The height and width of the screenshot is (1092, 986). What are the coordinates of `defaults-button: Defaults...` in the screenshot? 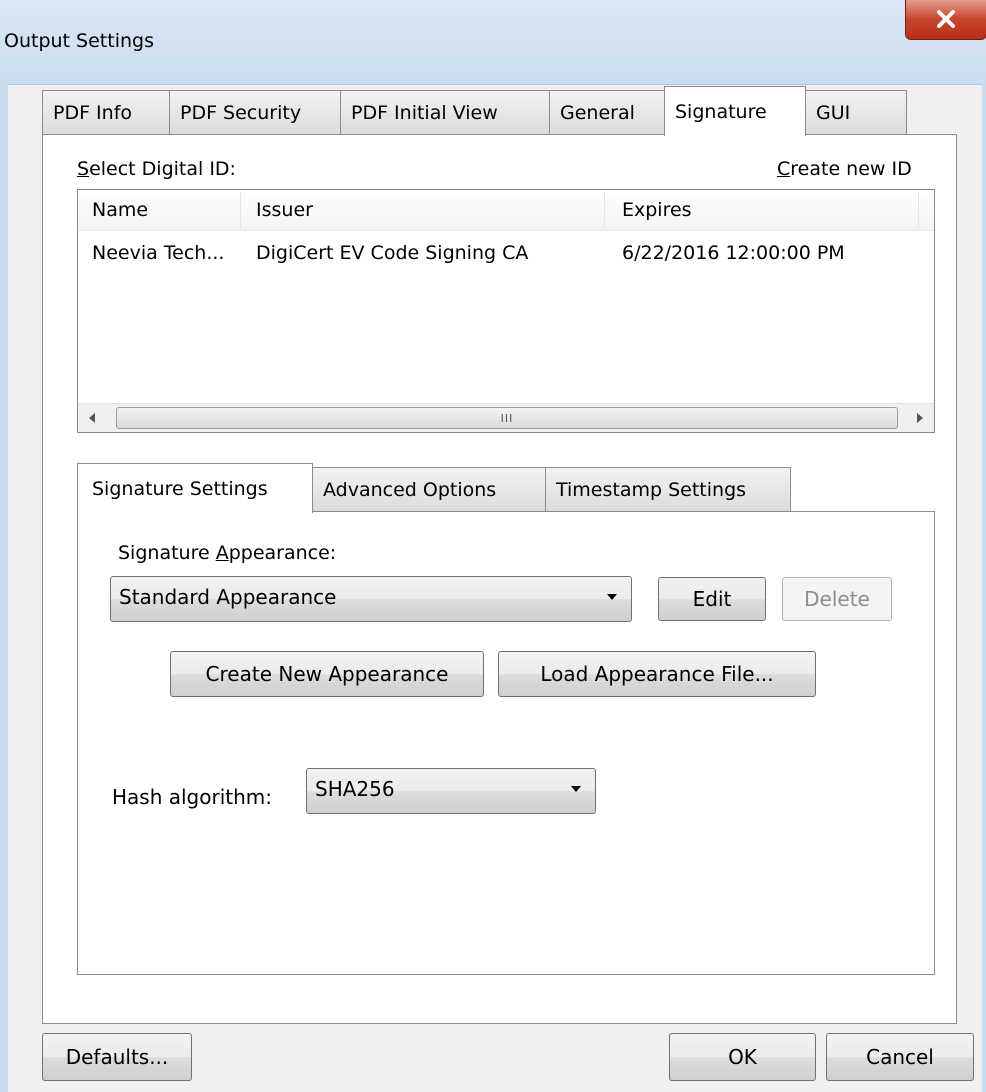 It's located at (117, 1057).